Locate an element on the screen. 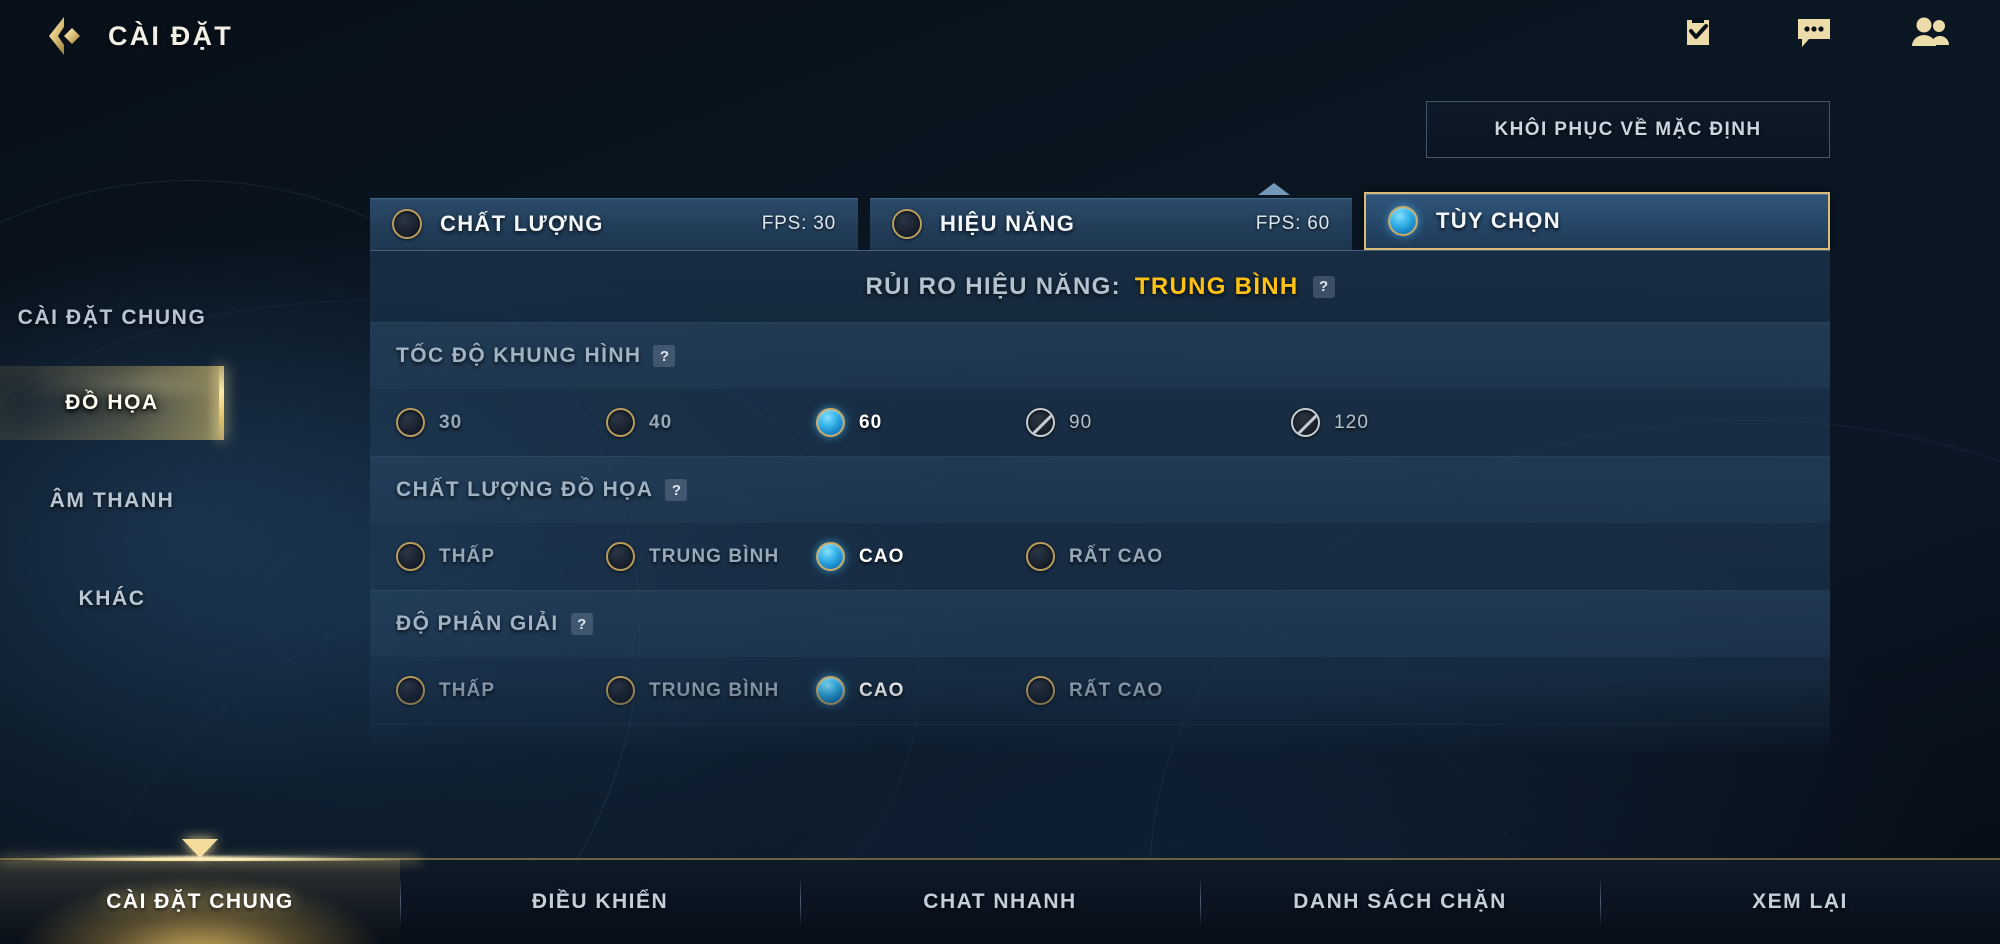 The height and width of the screenshot is (944, 2000). sidebar-item-label: ÂM THANH is located at coordinates (112, 500).